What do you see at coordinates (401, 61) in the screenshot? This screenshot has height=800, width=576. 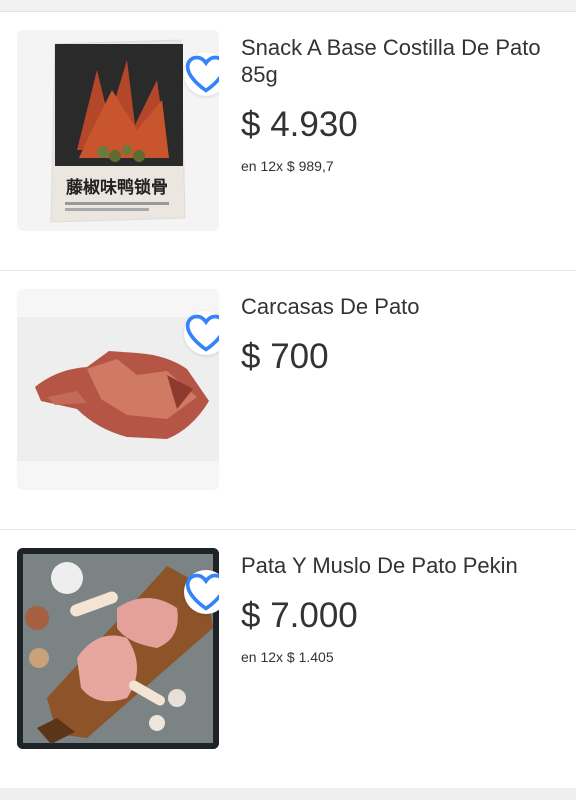 I see `product-title: Snack A Base Costilla De Pato 85g` at bounding box center [401, 61].